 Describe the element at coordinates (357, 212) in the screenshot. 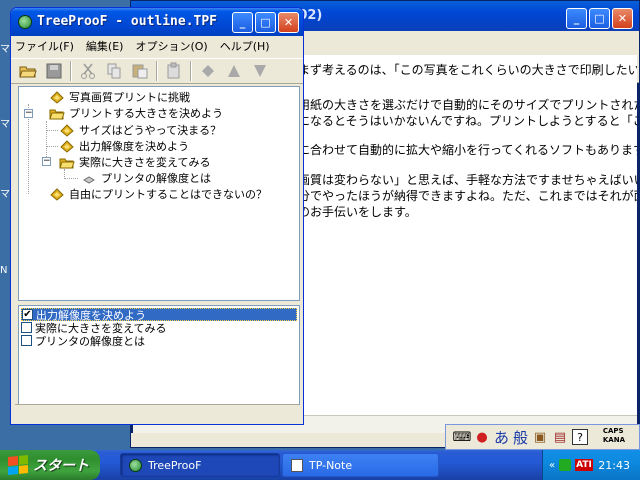

I see `editor-line: のお手伝いをします。` at that location.